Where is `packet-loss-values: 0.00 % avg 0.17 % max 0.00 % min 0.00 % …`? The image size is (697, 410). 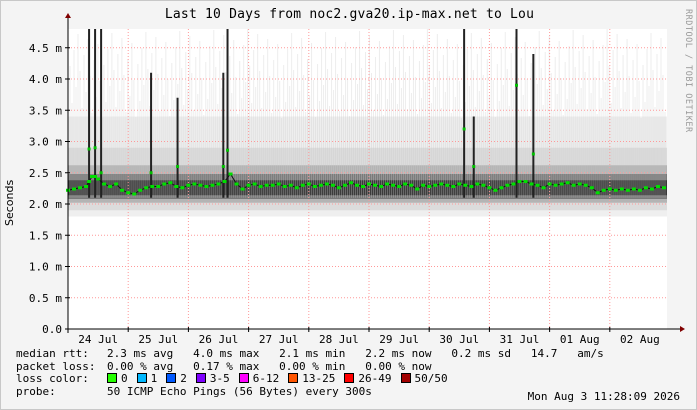 packet-loss-values: 0.00 % avg 0.17 % max 0.00 % min 0.00 % … is located at coordinates (269, 366).